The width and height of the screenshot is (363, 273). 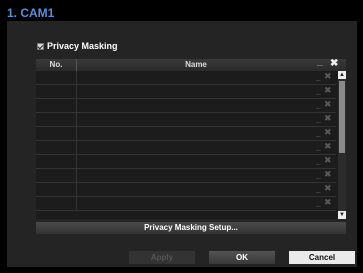 I want to click on table-scrollbar: ▲ ▼, so click(x=342, y=145).